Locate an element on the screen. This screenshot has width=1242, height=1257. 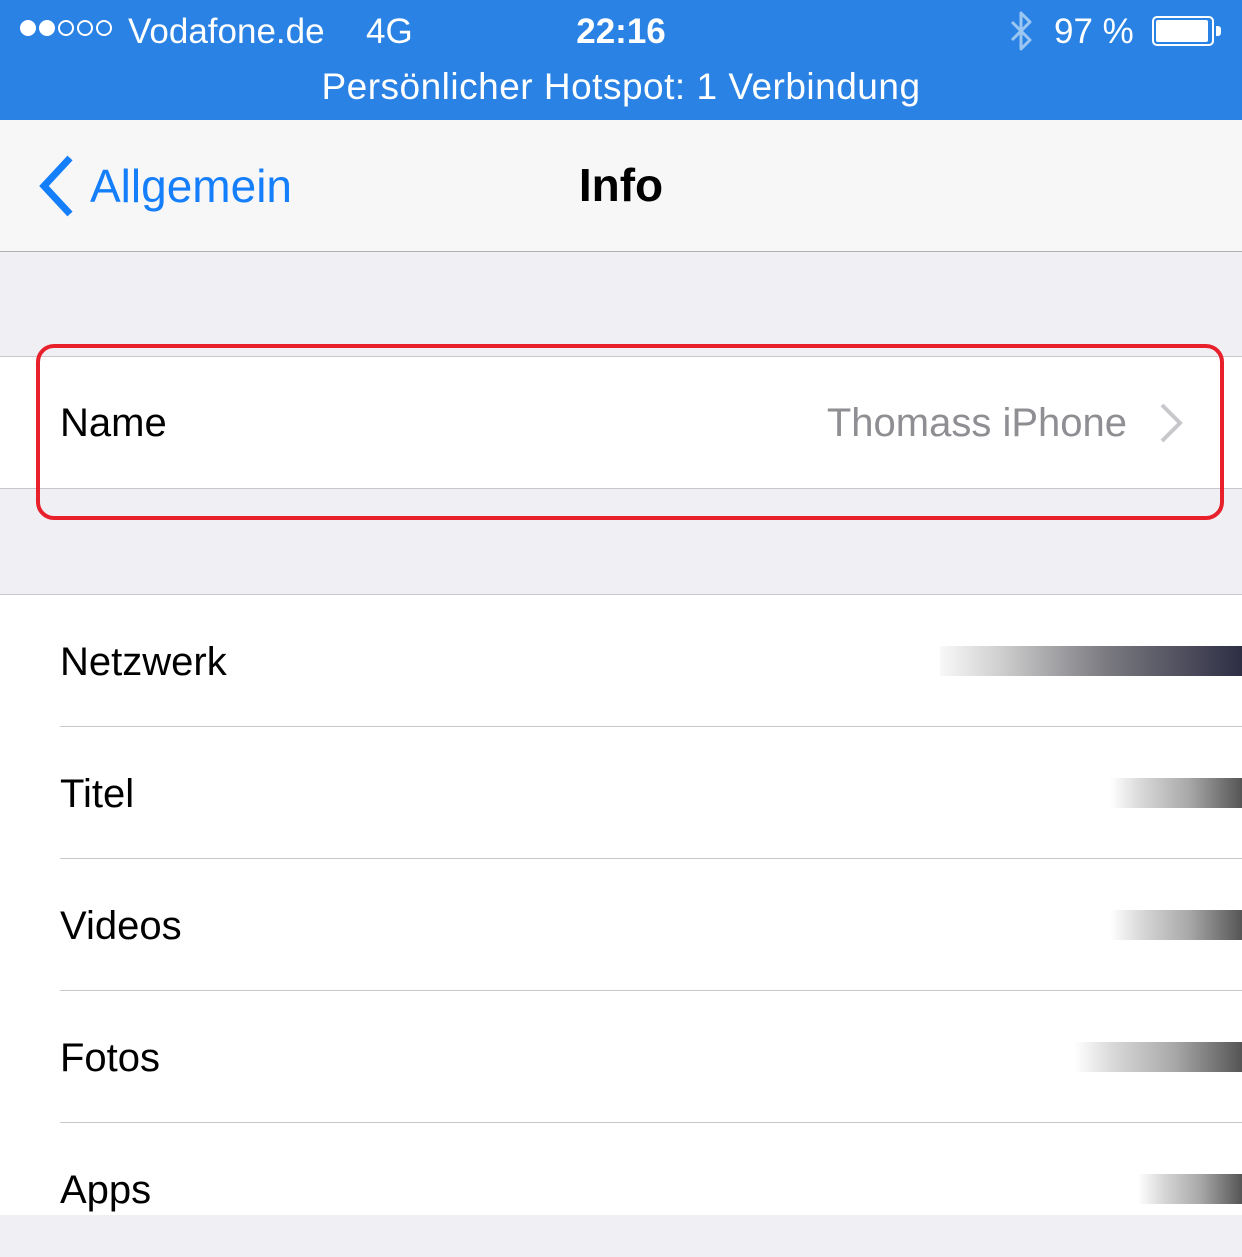
fotos-label: Fotos is located at coordinates (110, 1058).